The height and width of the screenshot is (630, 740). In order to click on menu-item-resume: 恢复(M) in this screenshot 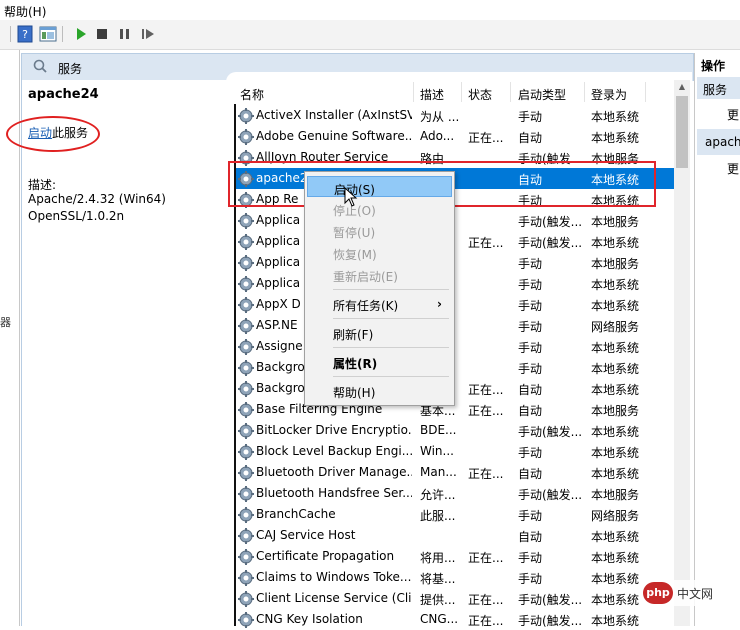, I will do `click(379, 252)`.